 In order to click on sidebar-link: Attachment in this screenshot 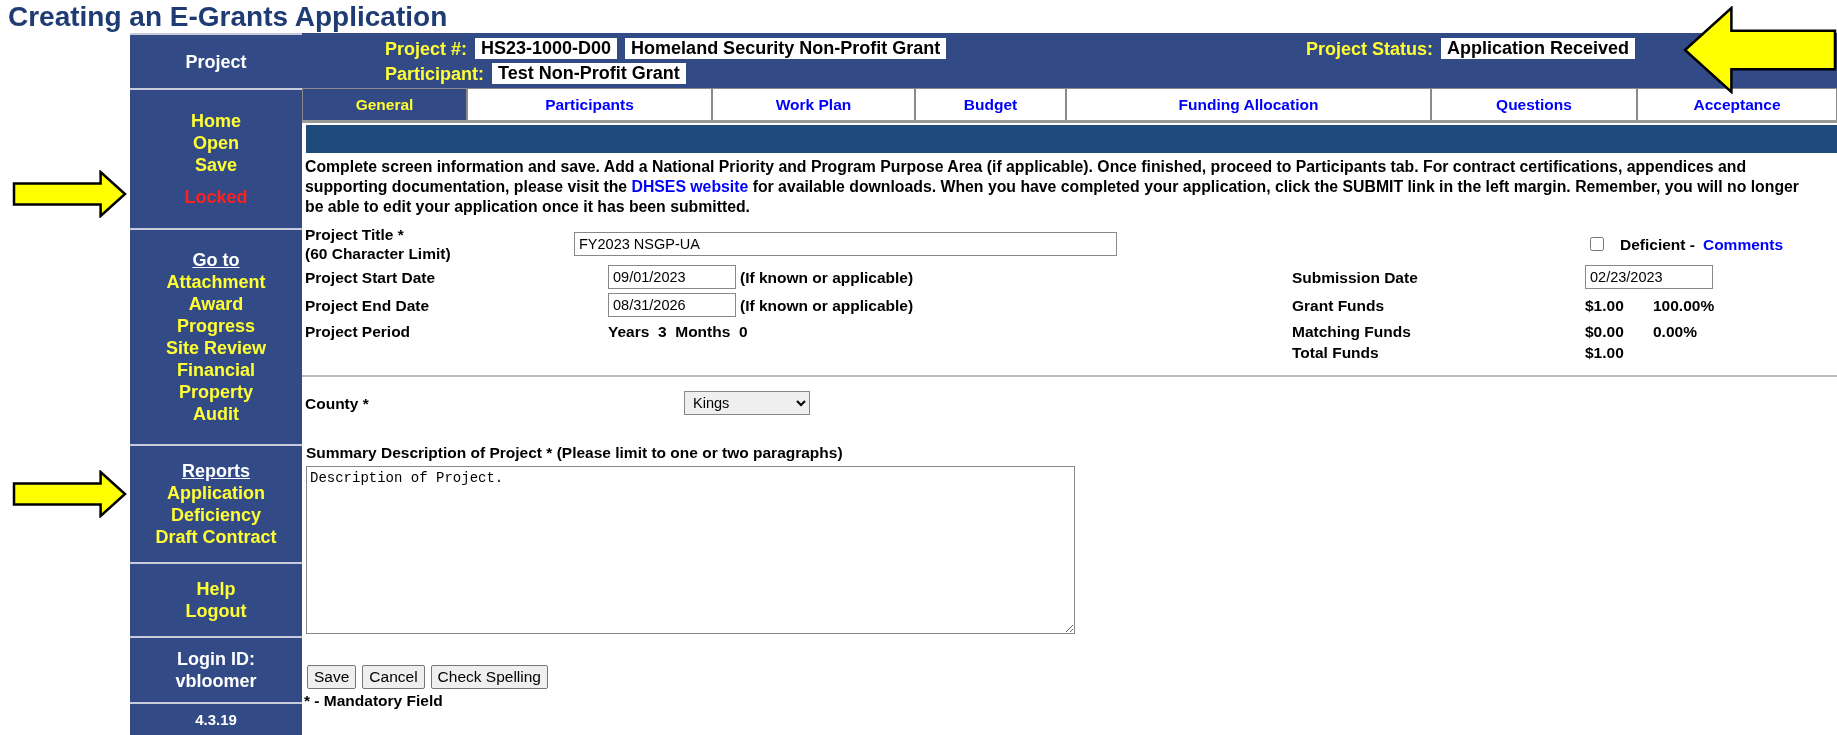, I will do `click(216, 282)`.